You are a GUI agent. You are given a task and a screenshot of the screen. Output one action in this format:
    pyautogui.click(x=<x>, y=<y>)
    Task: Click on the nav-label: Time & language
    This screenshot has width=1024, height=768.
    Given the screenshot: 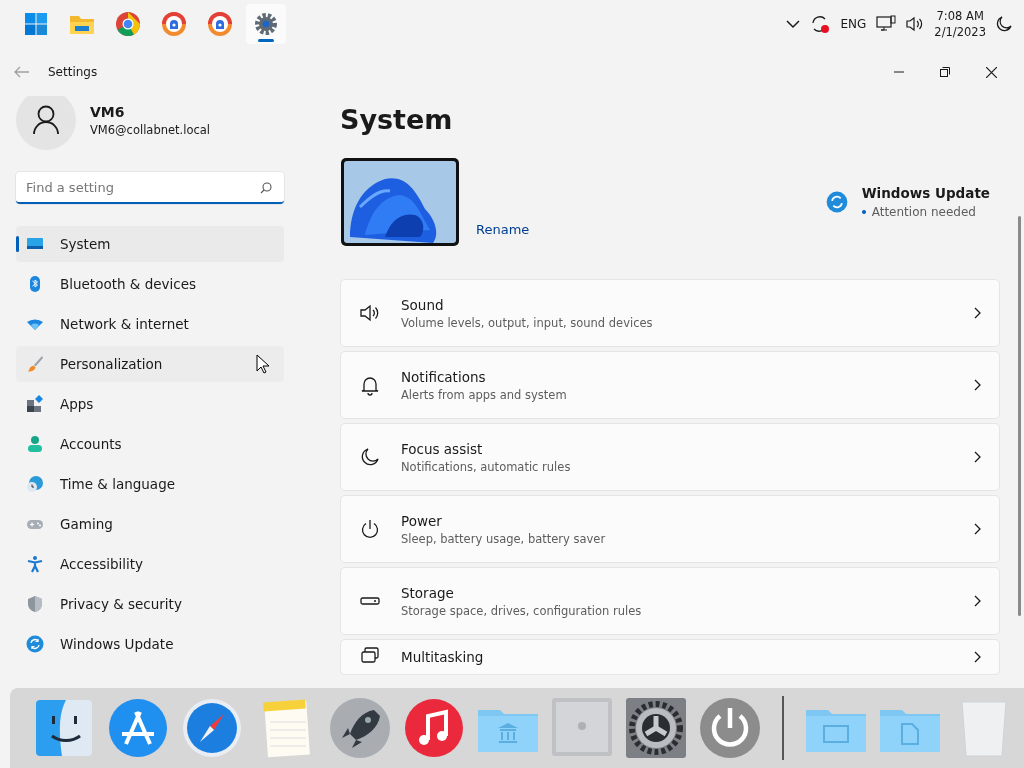 What is the action you would take?
    pyautogui.click(x=117, y=484)
    